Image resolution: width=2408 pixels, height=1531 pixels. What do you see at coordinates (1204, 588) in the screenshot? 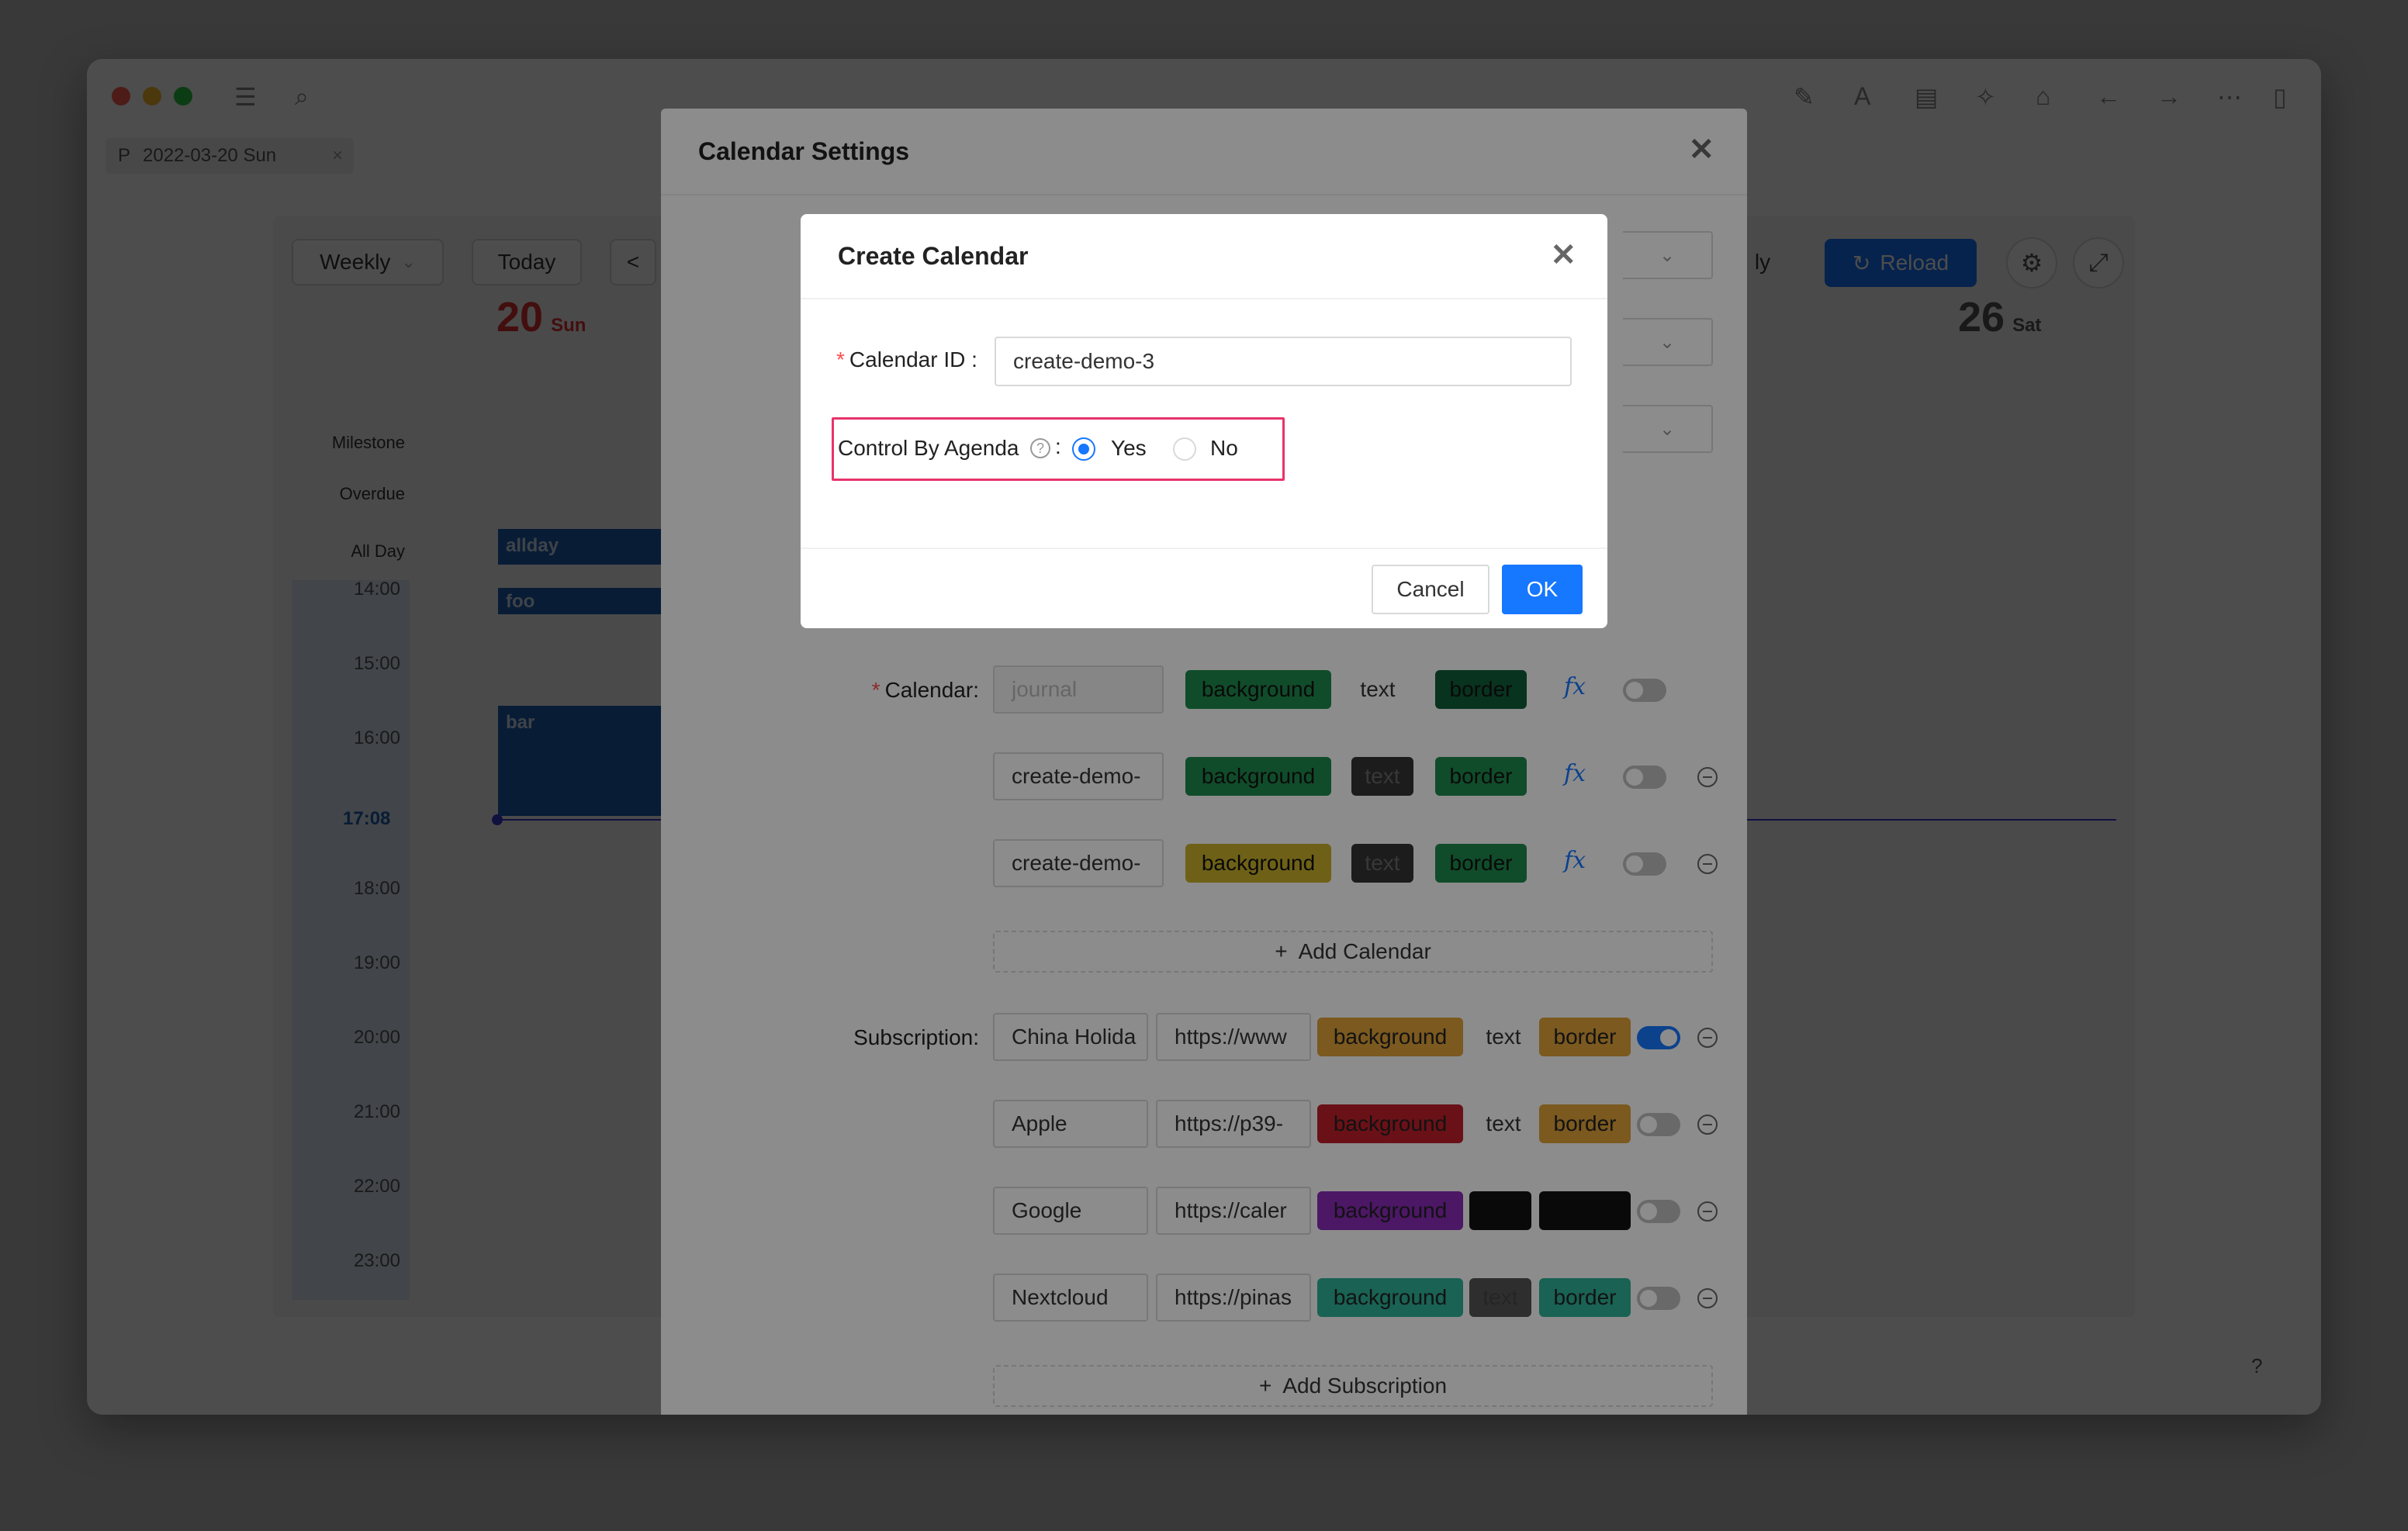
I see `dialog-footer: Cancel OK` at bounding box center [1204, 588].